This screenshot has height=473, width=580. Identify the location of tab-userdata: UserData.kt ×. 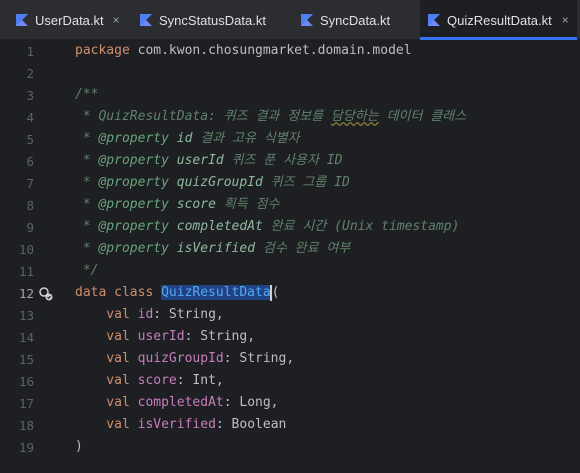
(68, 20).